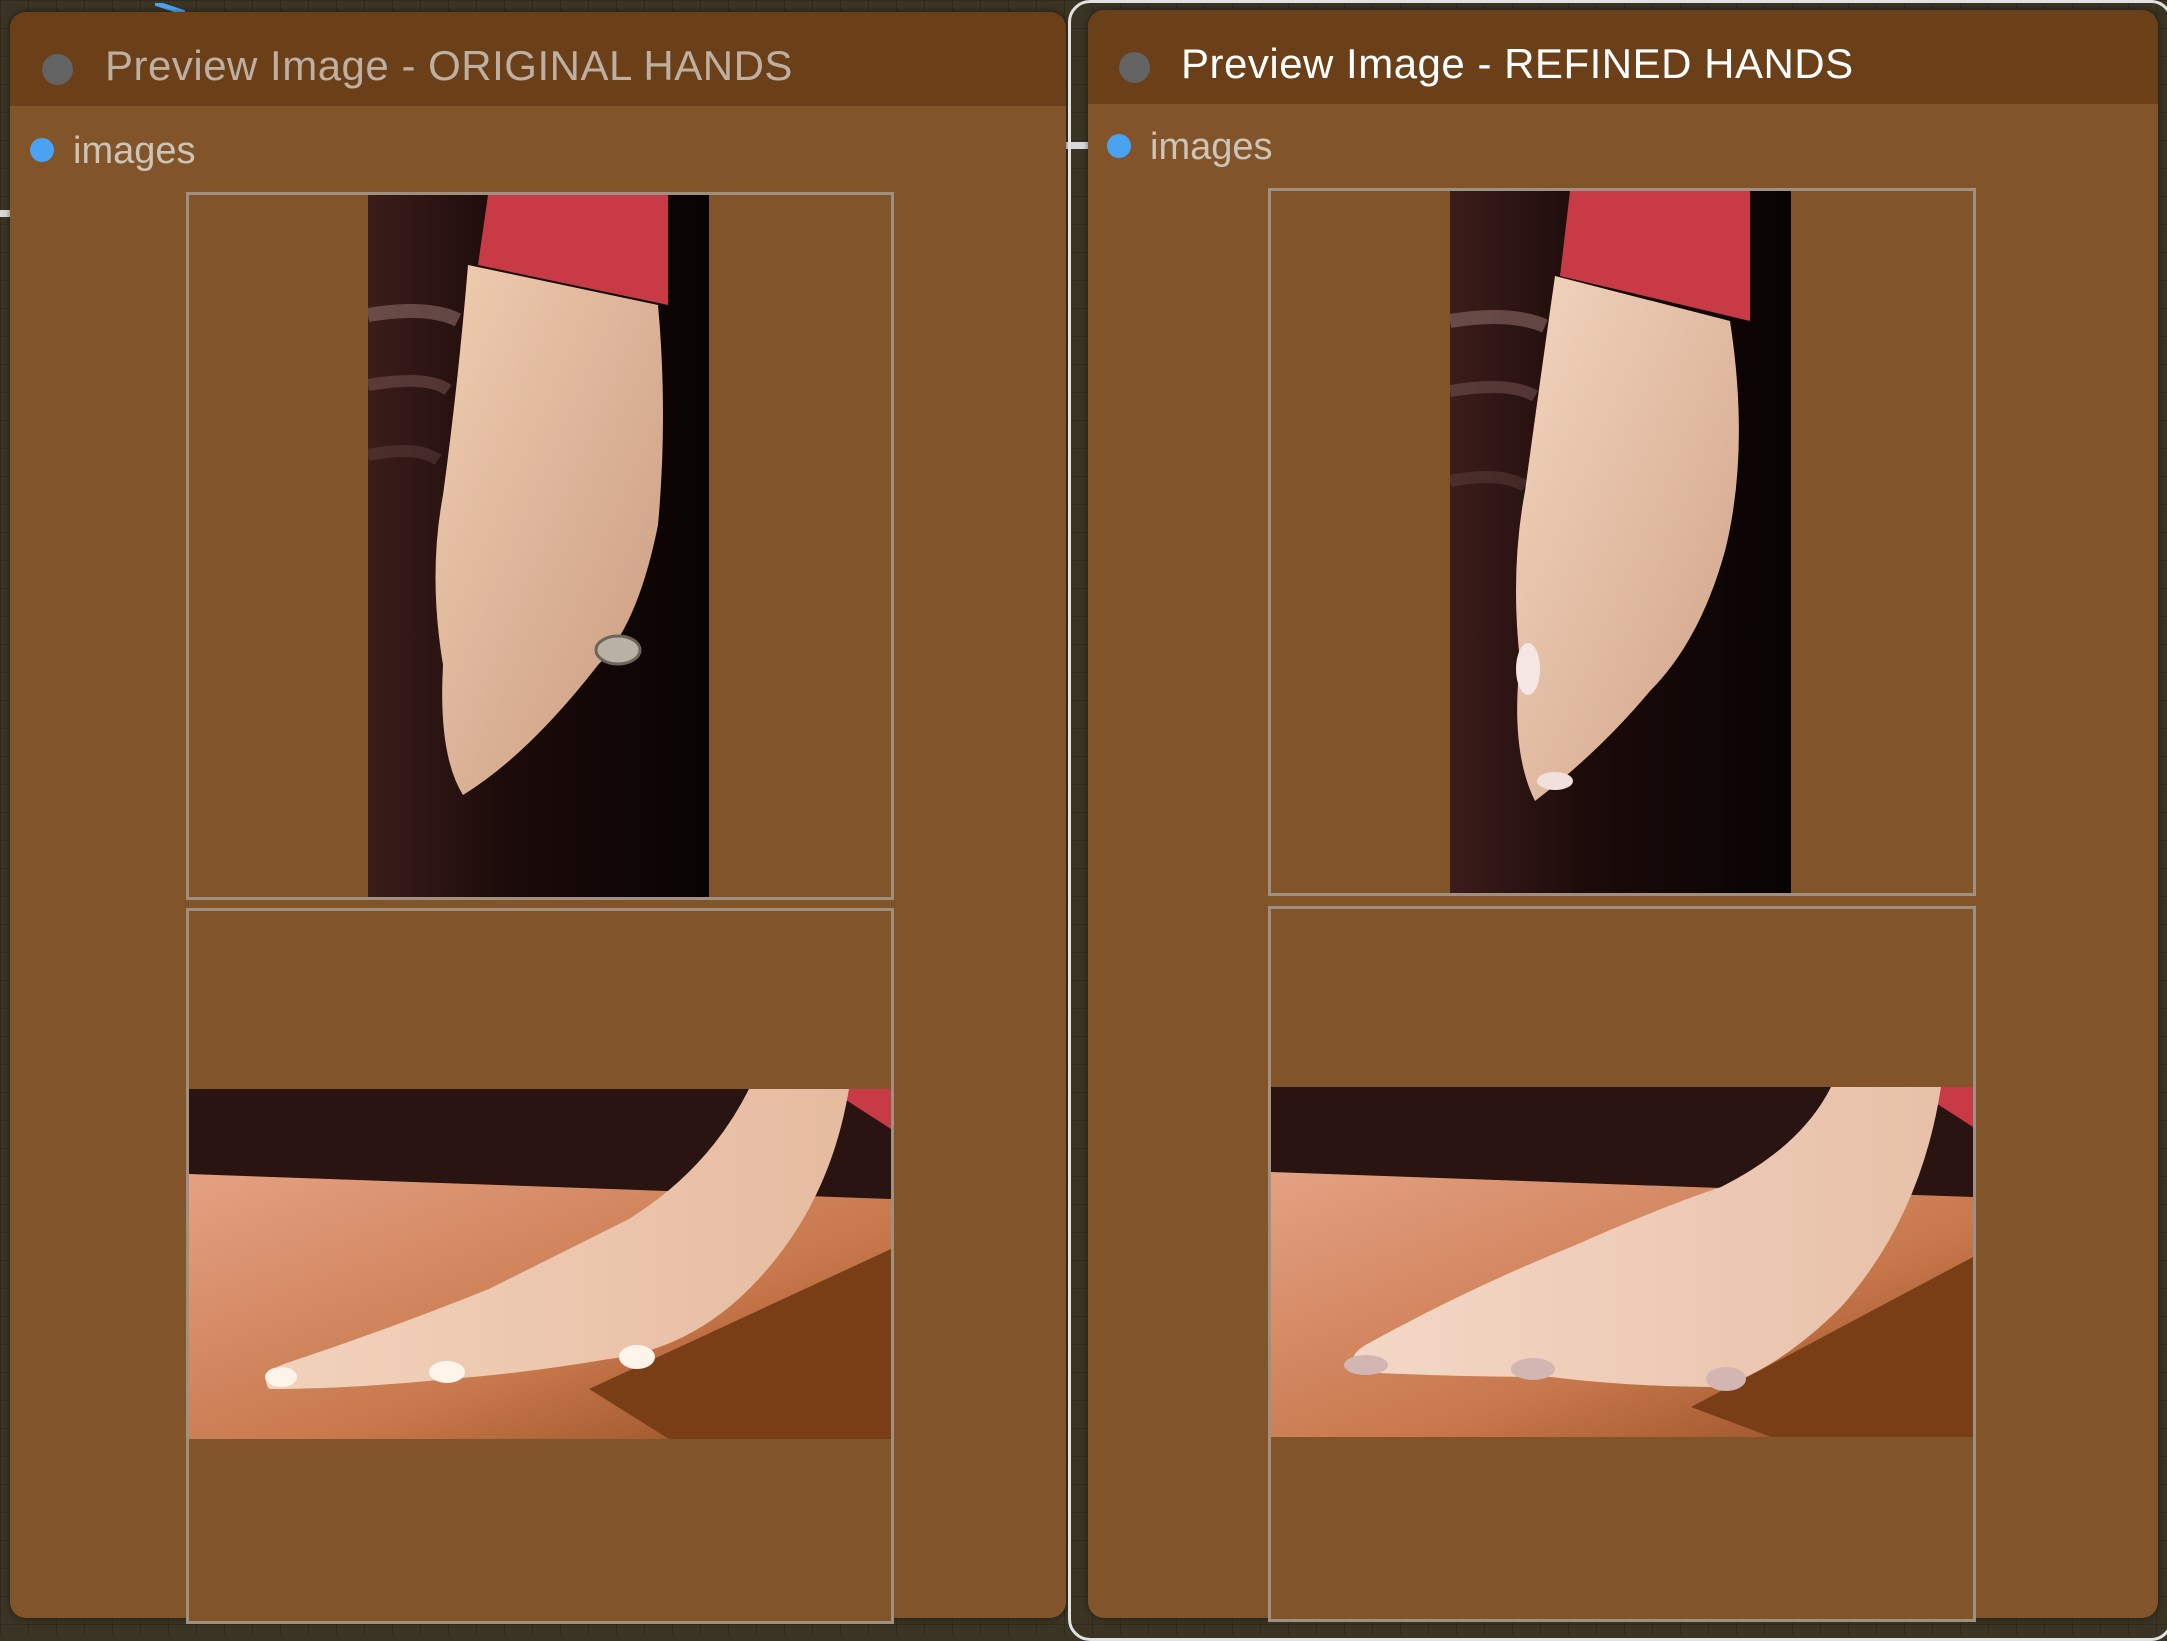  I want to click on node-header: Preview Image - ORIGINAL HANDS, so click(538, 59).